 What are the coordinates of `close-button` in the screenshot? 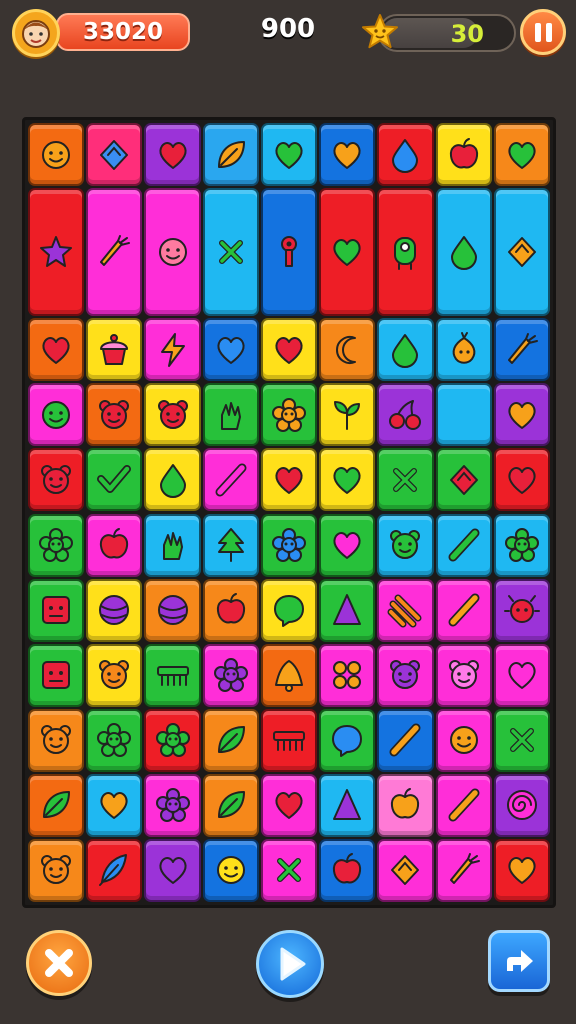 It's located at (59, 963).